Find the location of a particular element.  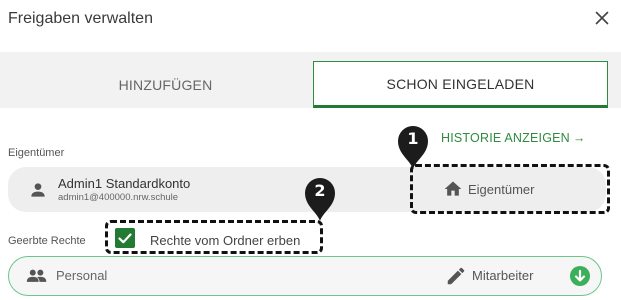

pencil-icon is located at coordinates (456, 276).